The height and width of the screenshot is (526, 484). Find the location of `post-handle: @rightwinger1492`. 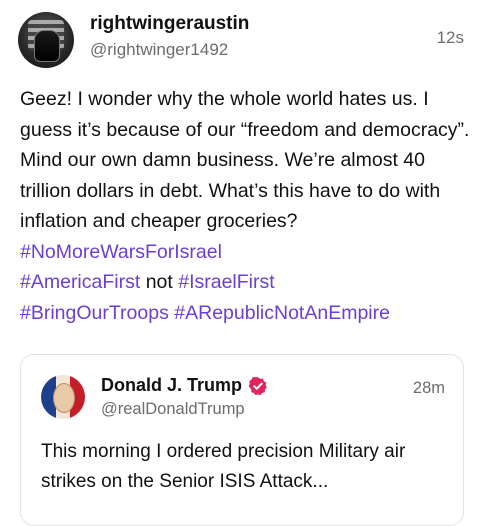

post-handle: @rightwinger1492 is located at coordinates (159, 50).